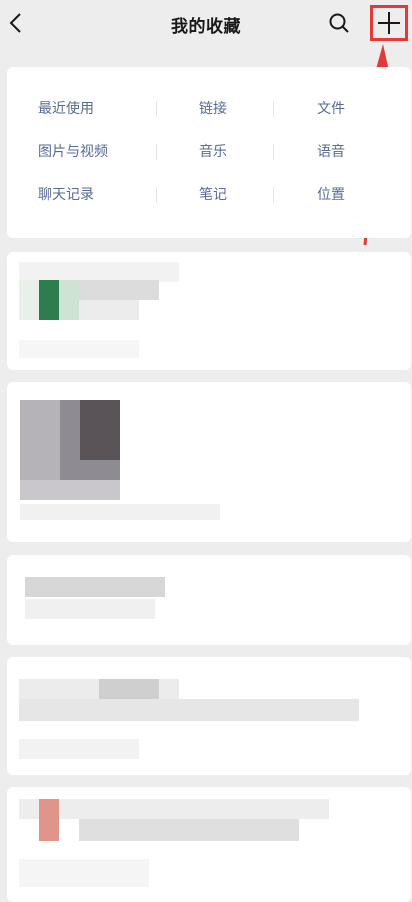 The height and width of the screenshot is (902, 412). I want to click on highlight-box, so click(389, 23).